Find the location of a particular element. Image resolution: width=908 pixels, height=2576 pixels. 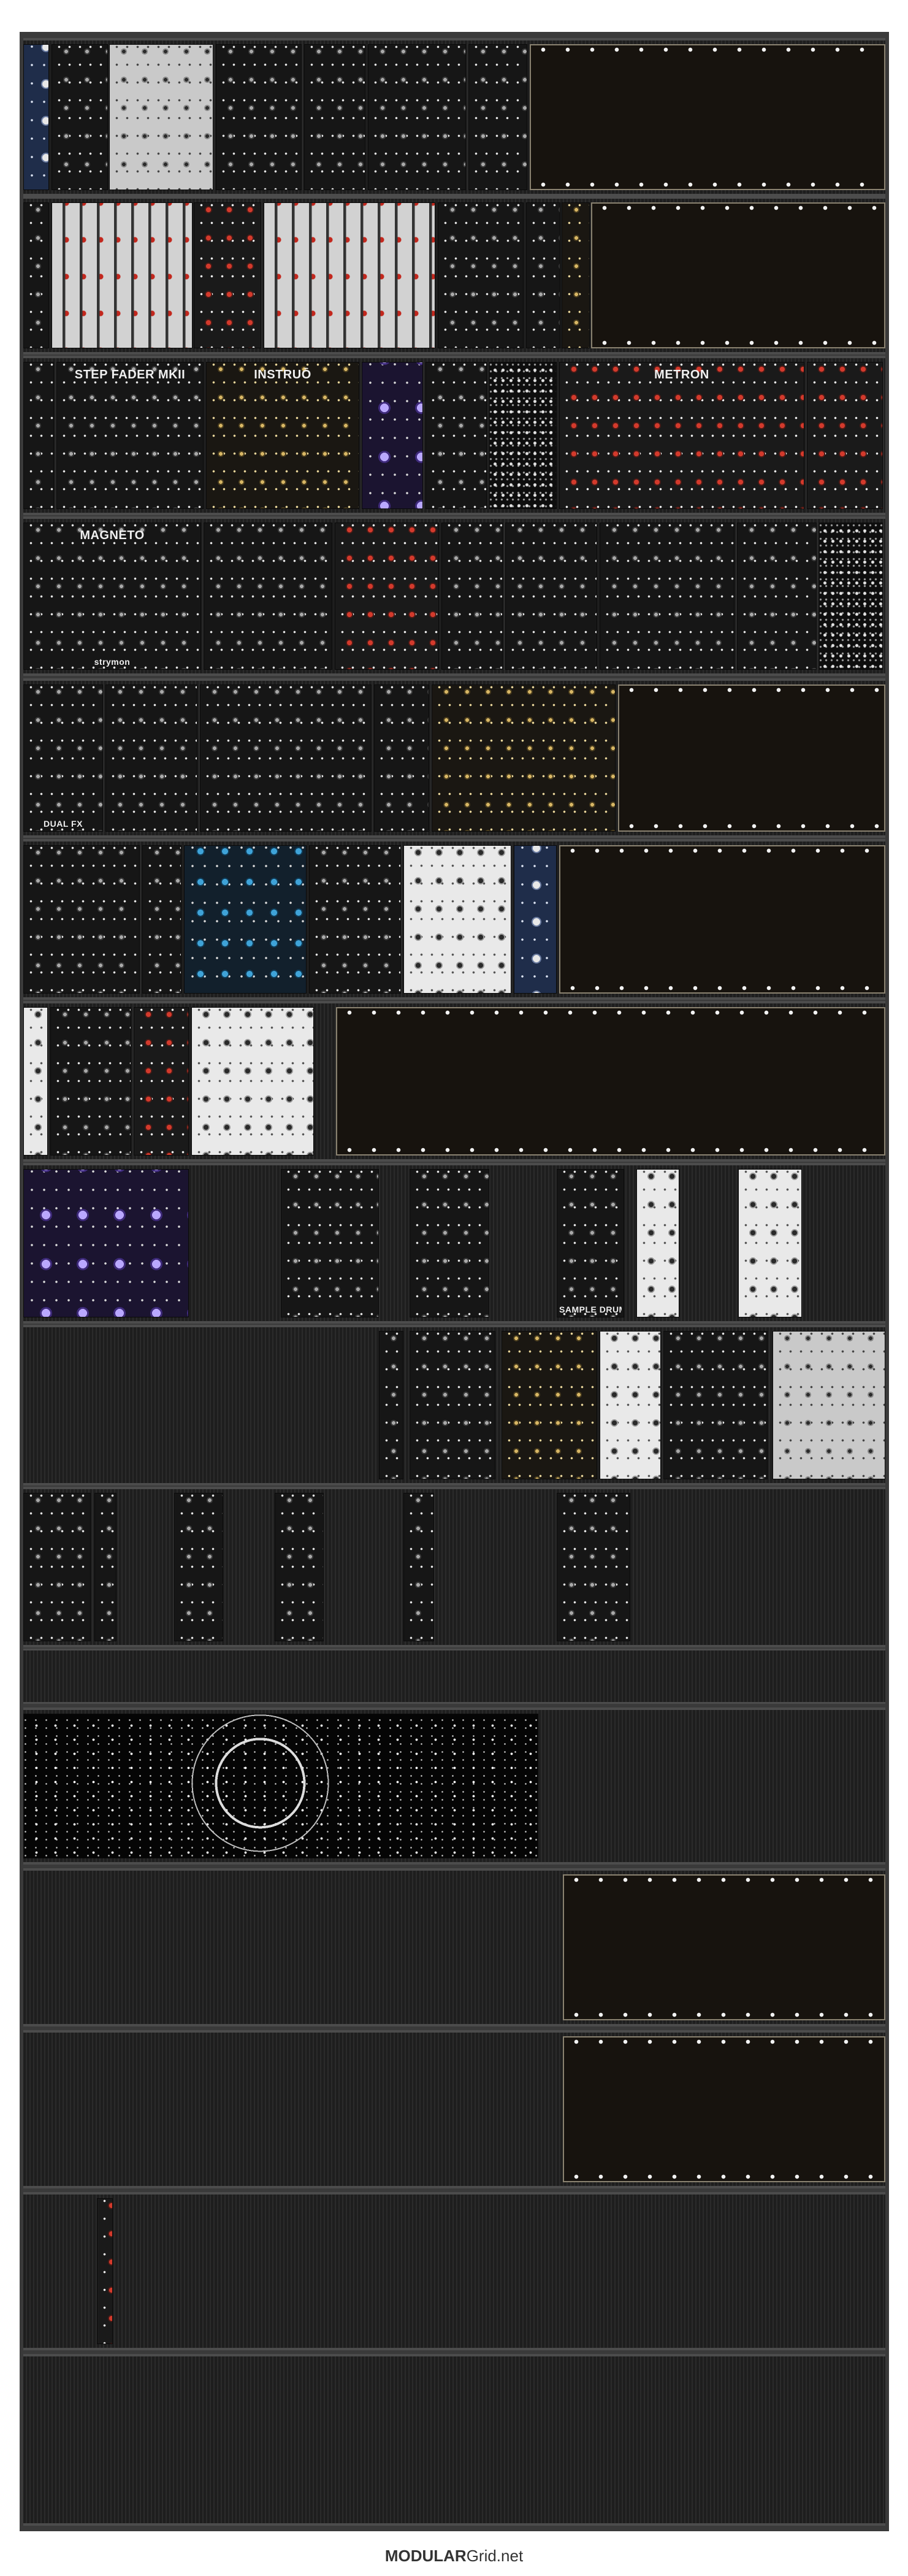

rack-row: DUAL FX is located at coordinates (454, 758).